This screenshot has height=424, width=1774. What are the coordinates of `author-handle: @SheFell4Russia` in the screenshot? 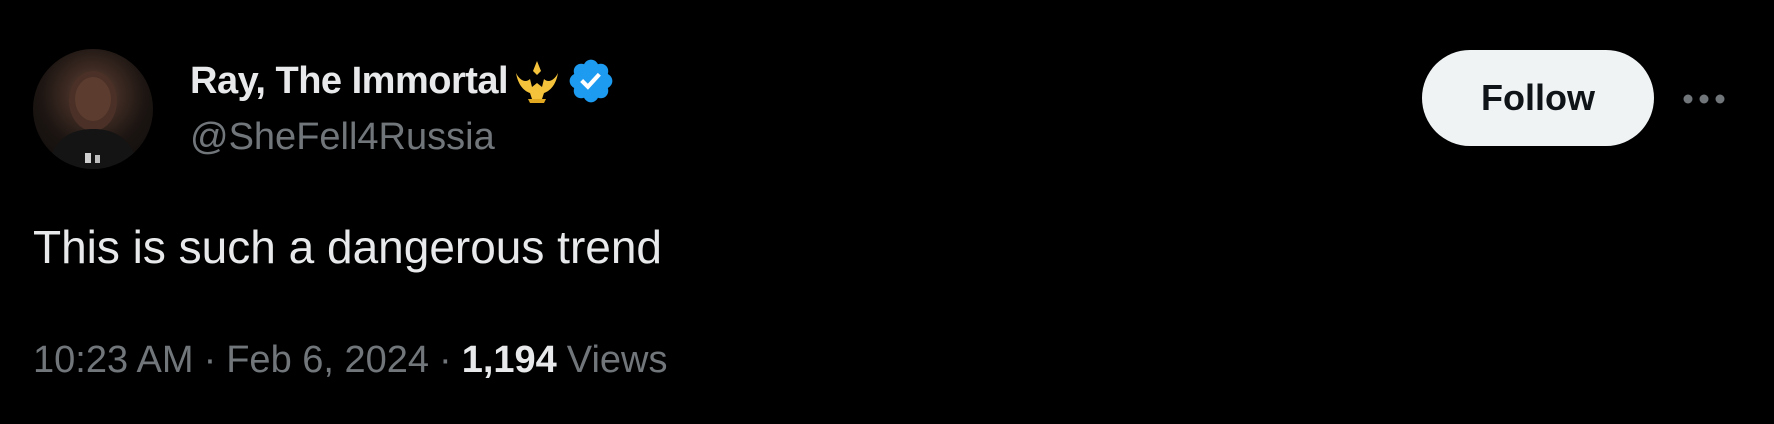 It's located at (342, 137).